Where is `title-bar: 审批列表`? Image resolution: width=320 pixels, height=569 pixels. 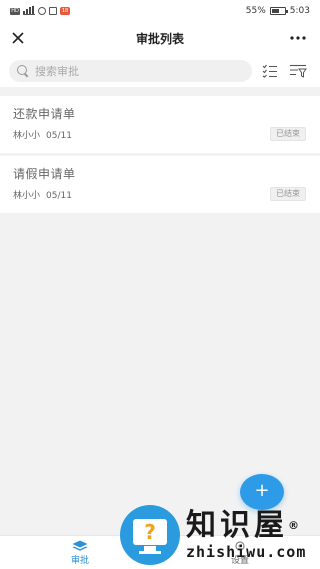 title-bar: 审批列表 is located at coordinates (160, 38).